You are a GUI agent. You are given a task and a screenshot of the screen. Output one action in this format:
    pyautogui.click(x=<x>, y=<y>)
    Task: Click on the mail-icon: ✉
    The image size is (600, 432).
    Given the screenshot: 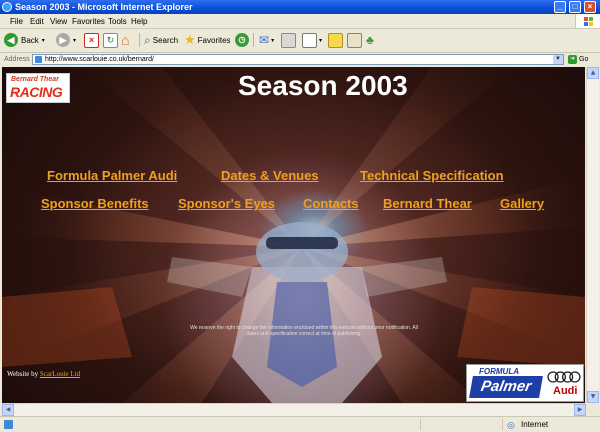 What is the action you would take?
    pyautogui.click(x=264, y=40)
    